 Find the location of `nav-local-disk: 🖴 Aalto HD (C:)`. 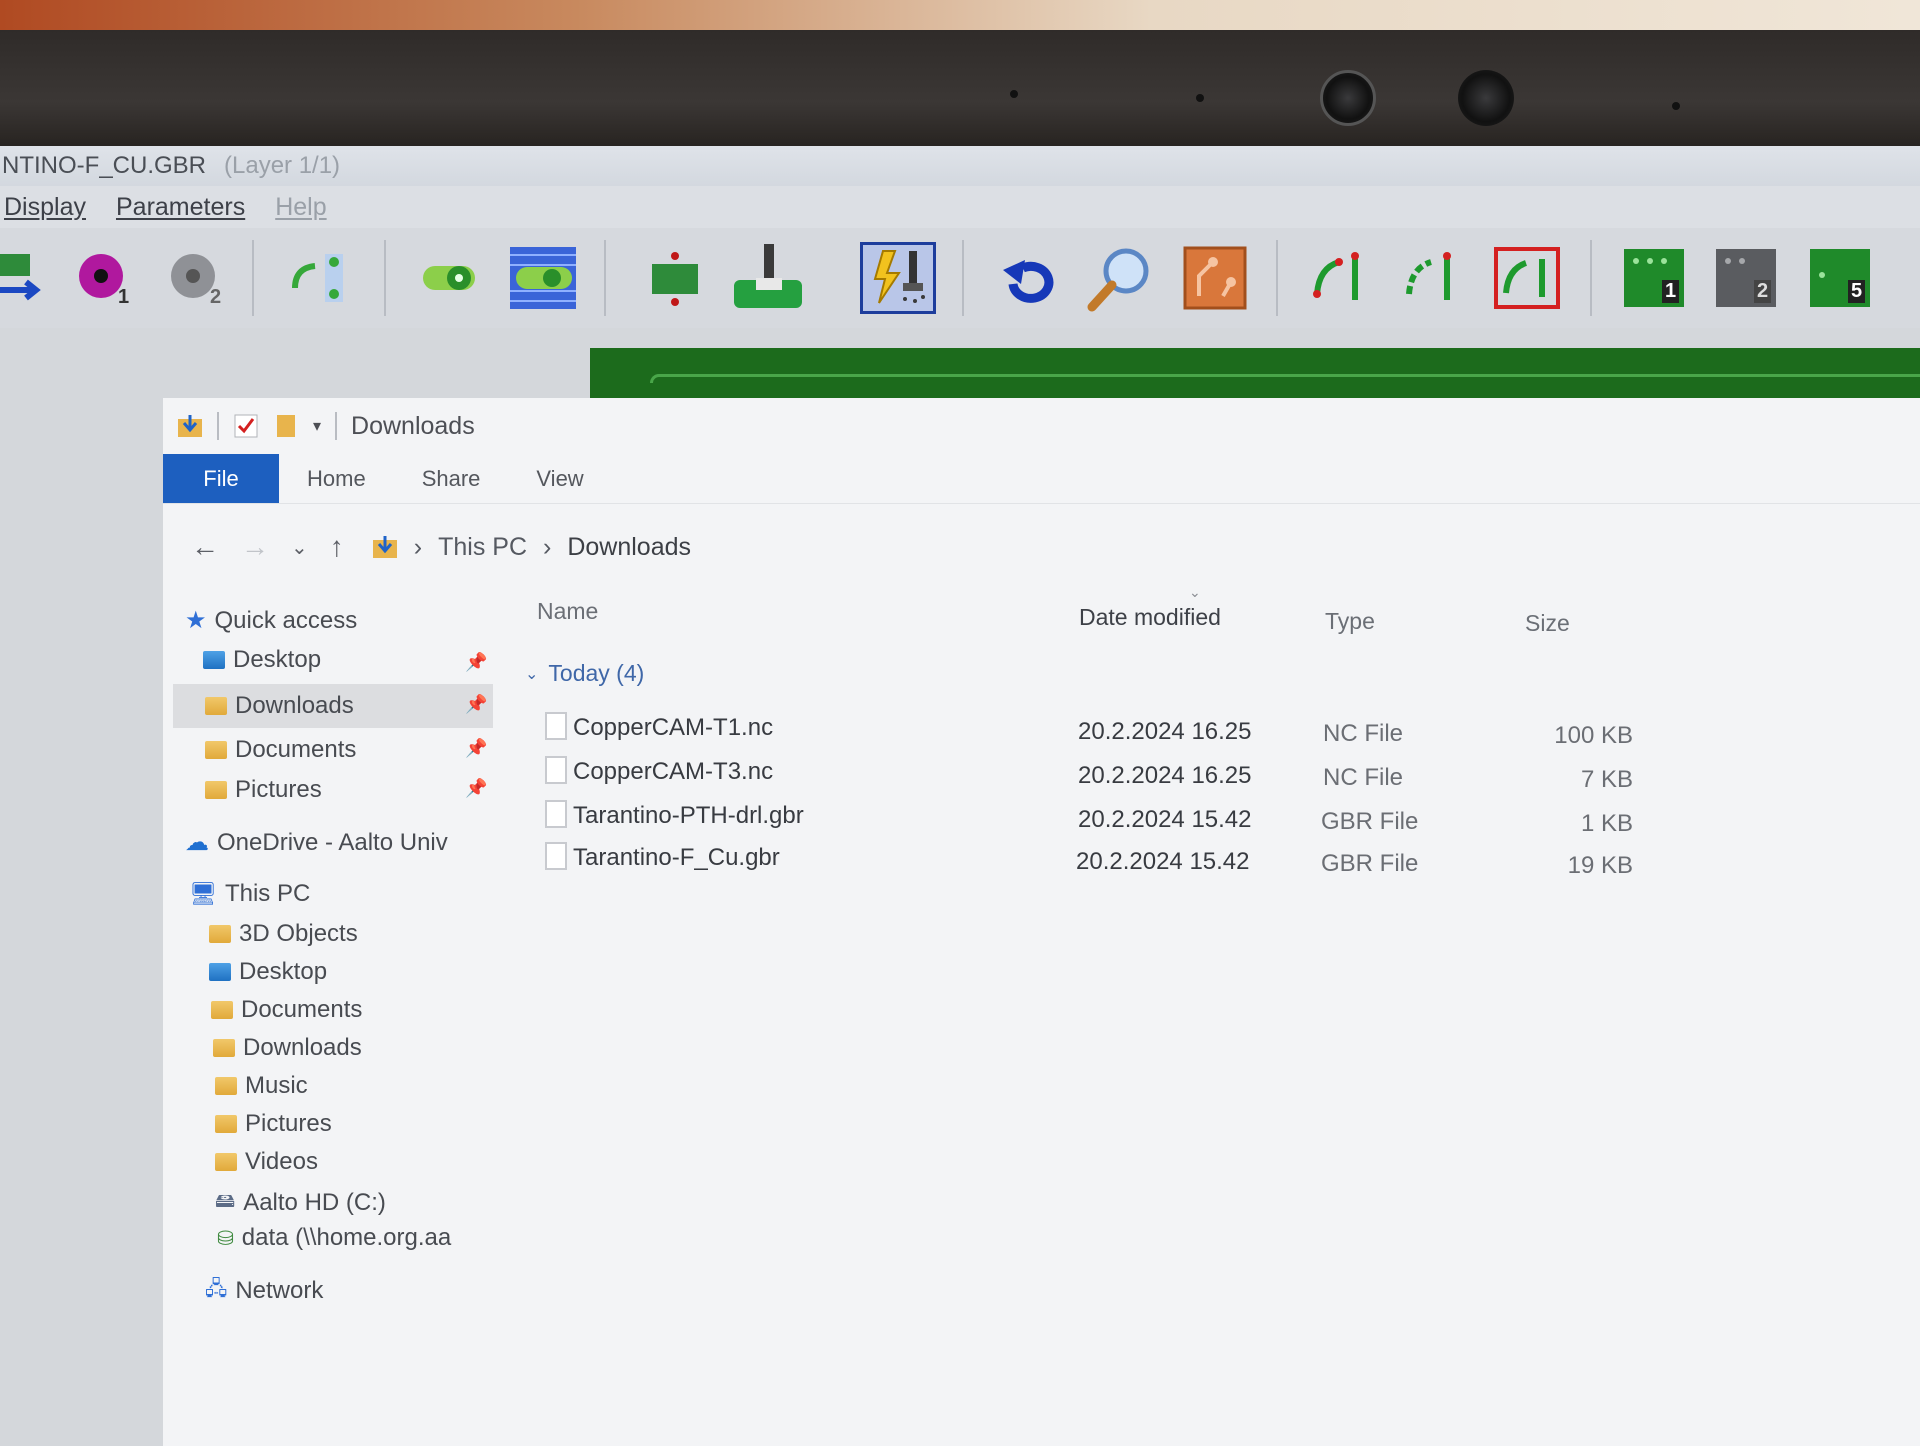

nav-local-disk: 🖴 Aalto HD (C:) is located at coordinates (300, 1203).